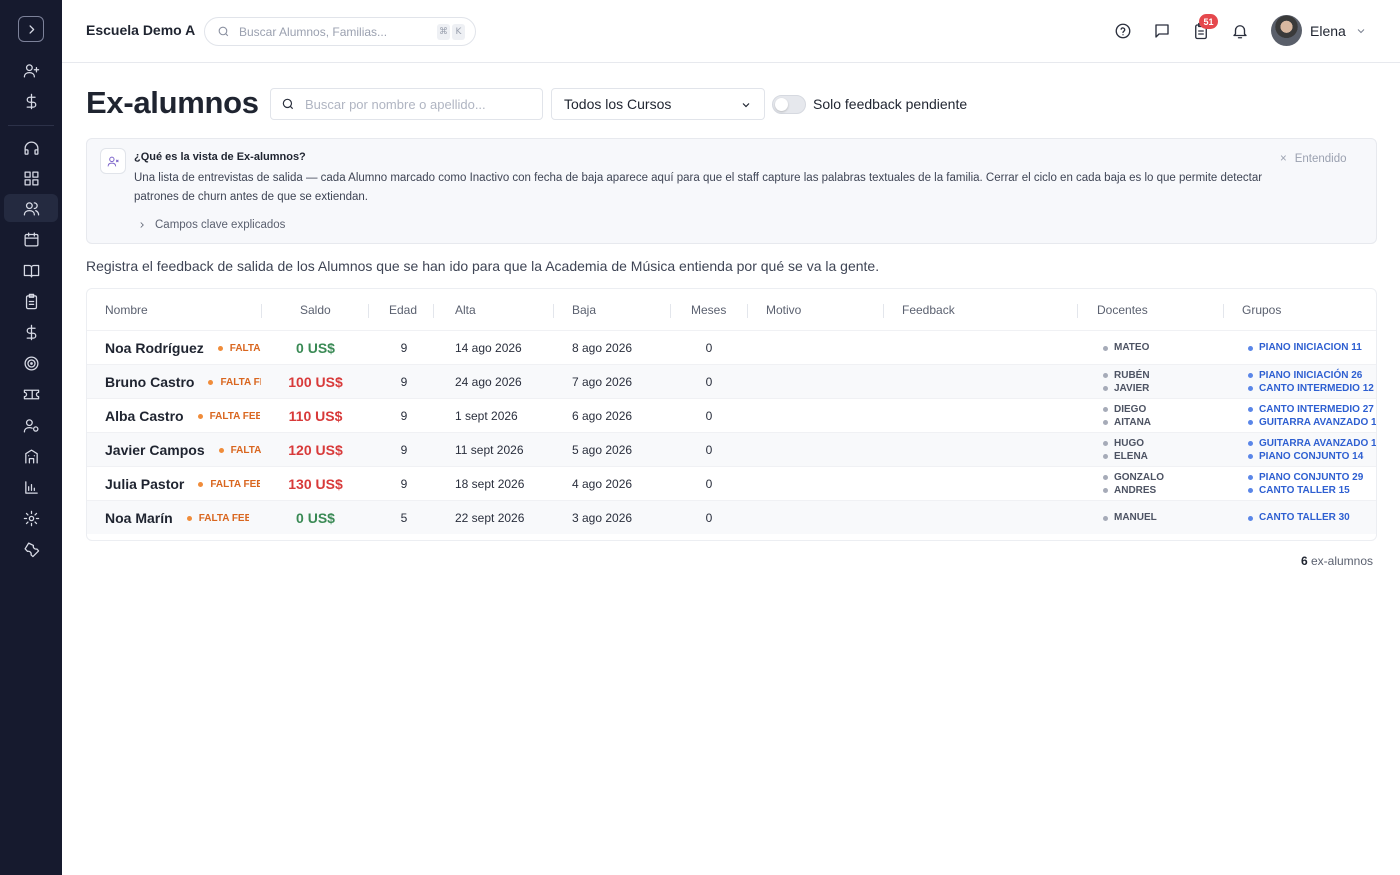 This screenshot has height=875, width=1400. I want to click on key-fields-expander: Campos clave explicados, so click(211, 225).